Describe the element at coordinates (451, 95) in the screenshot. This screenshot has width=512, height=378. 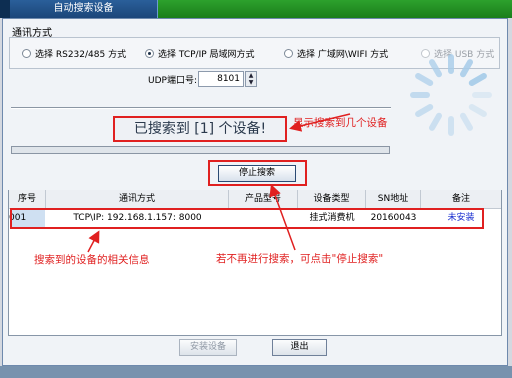
I see `loading-spinner-icon` at that location.